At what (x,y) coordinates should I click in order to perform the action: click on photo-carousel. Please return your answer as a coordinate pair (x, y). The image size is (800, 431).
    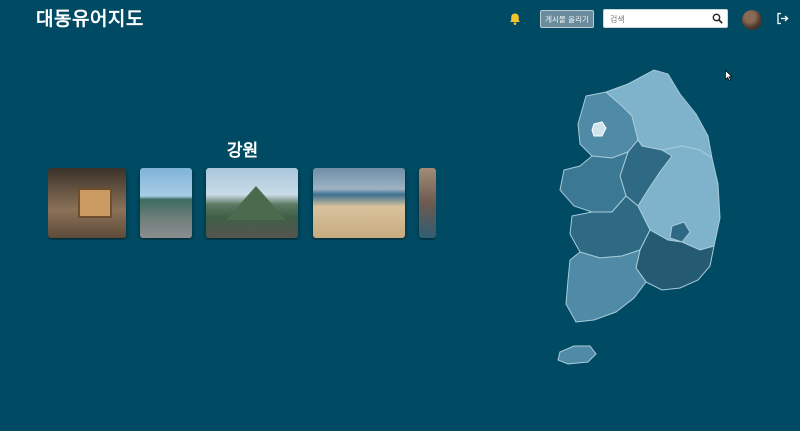
    Looking at the image, I should click on (242, 204).